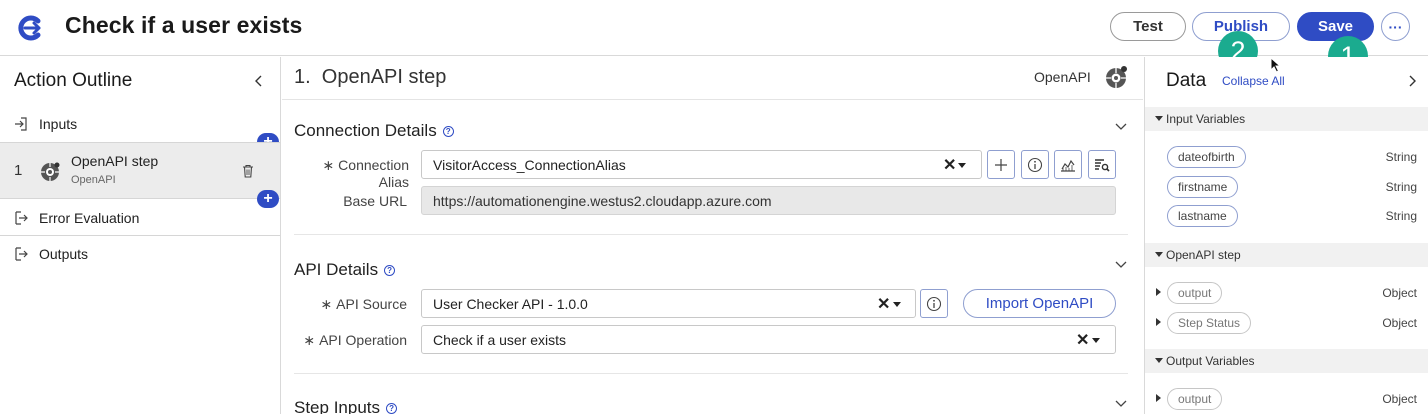 The image size is (1428, 414). Describe the element at coordinates (1395, 26) in the screenshot. I see `more-options-button: ···` at that location.